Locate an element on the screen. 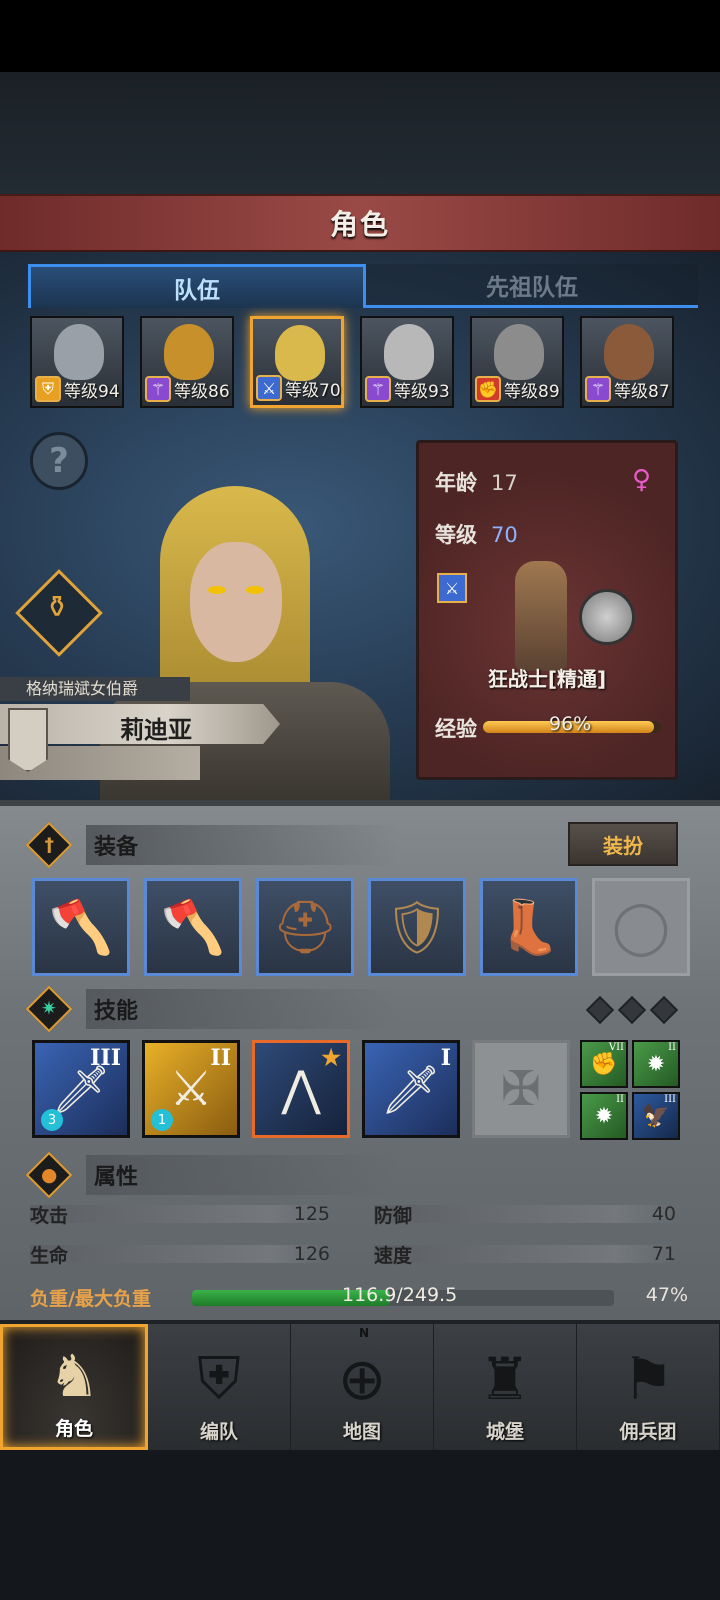 The image size is (720, 1600). header-bar: 角色 is located at coordinates (360, 223).